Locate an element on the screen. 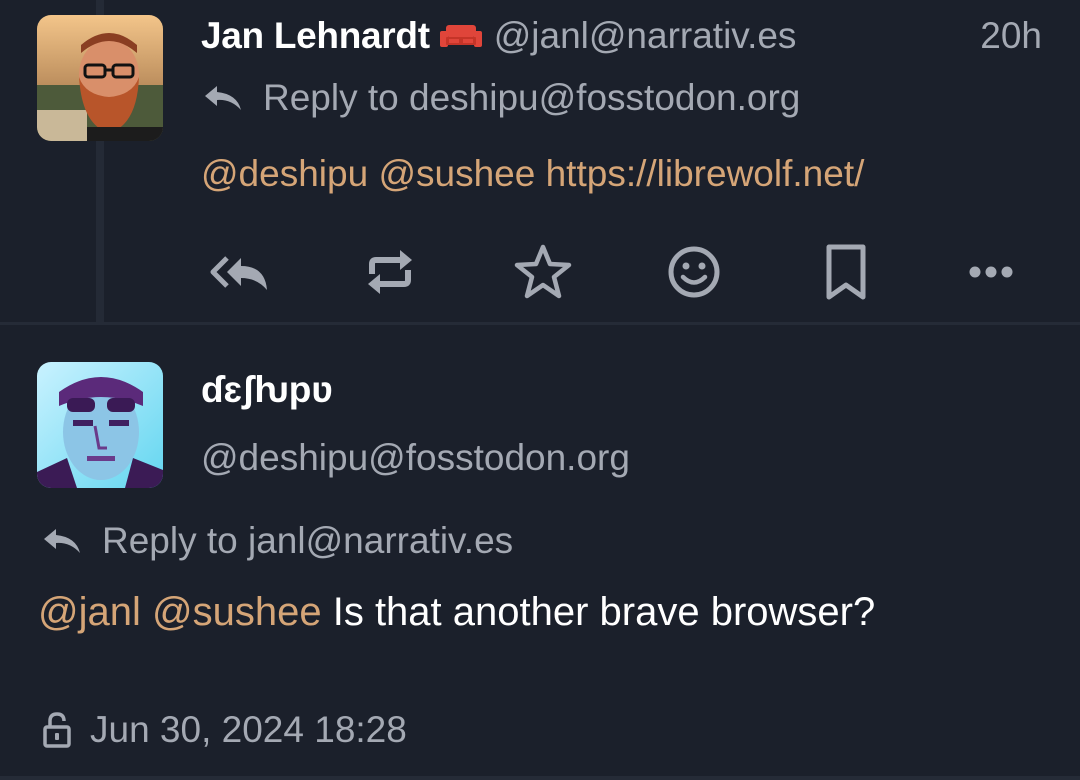 The height and width of the screenshot is (780, 1080). reply-to-indicator: Reply to deshipu@fosstodon.org is located at coordinates (500, 98).